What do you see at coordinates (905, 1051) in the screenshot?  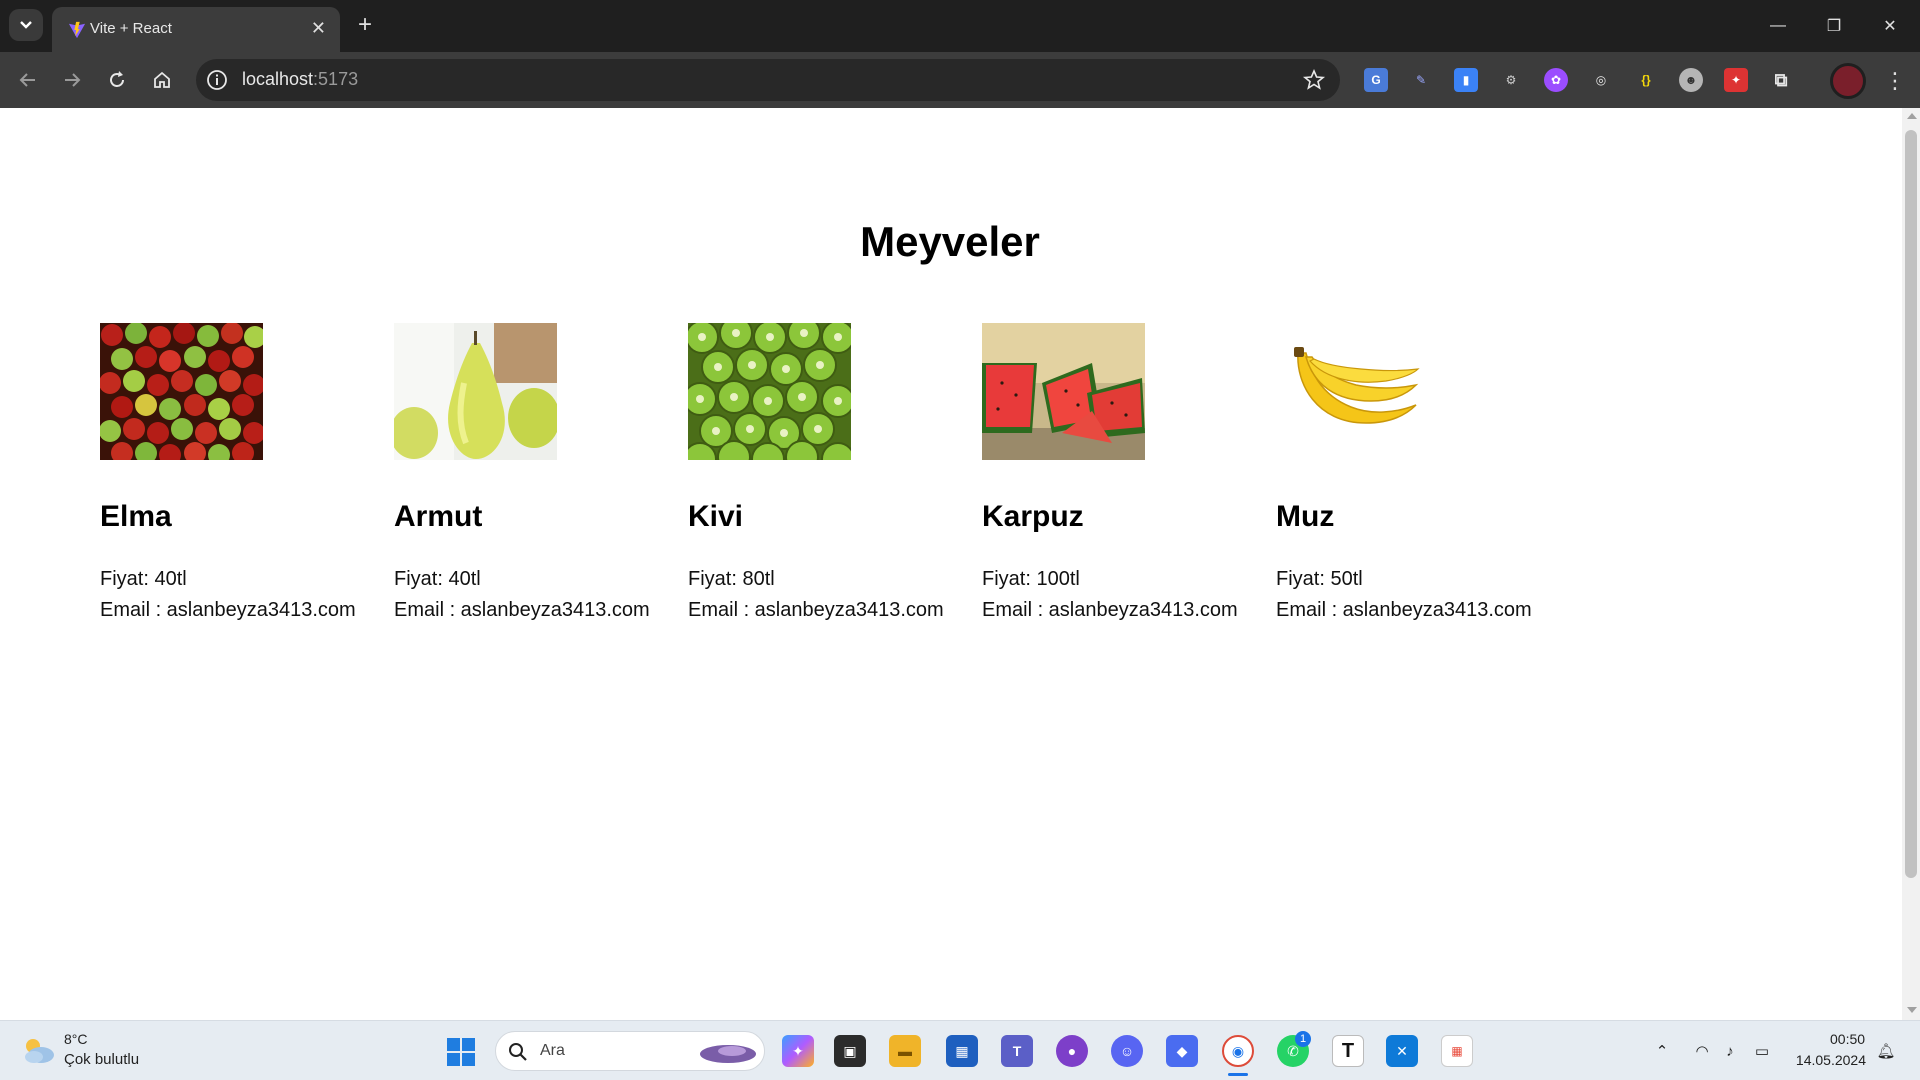 I see `file-explorer-icon: ▬` at bounding box center [905, 1051].